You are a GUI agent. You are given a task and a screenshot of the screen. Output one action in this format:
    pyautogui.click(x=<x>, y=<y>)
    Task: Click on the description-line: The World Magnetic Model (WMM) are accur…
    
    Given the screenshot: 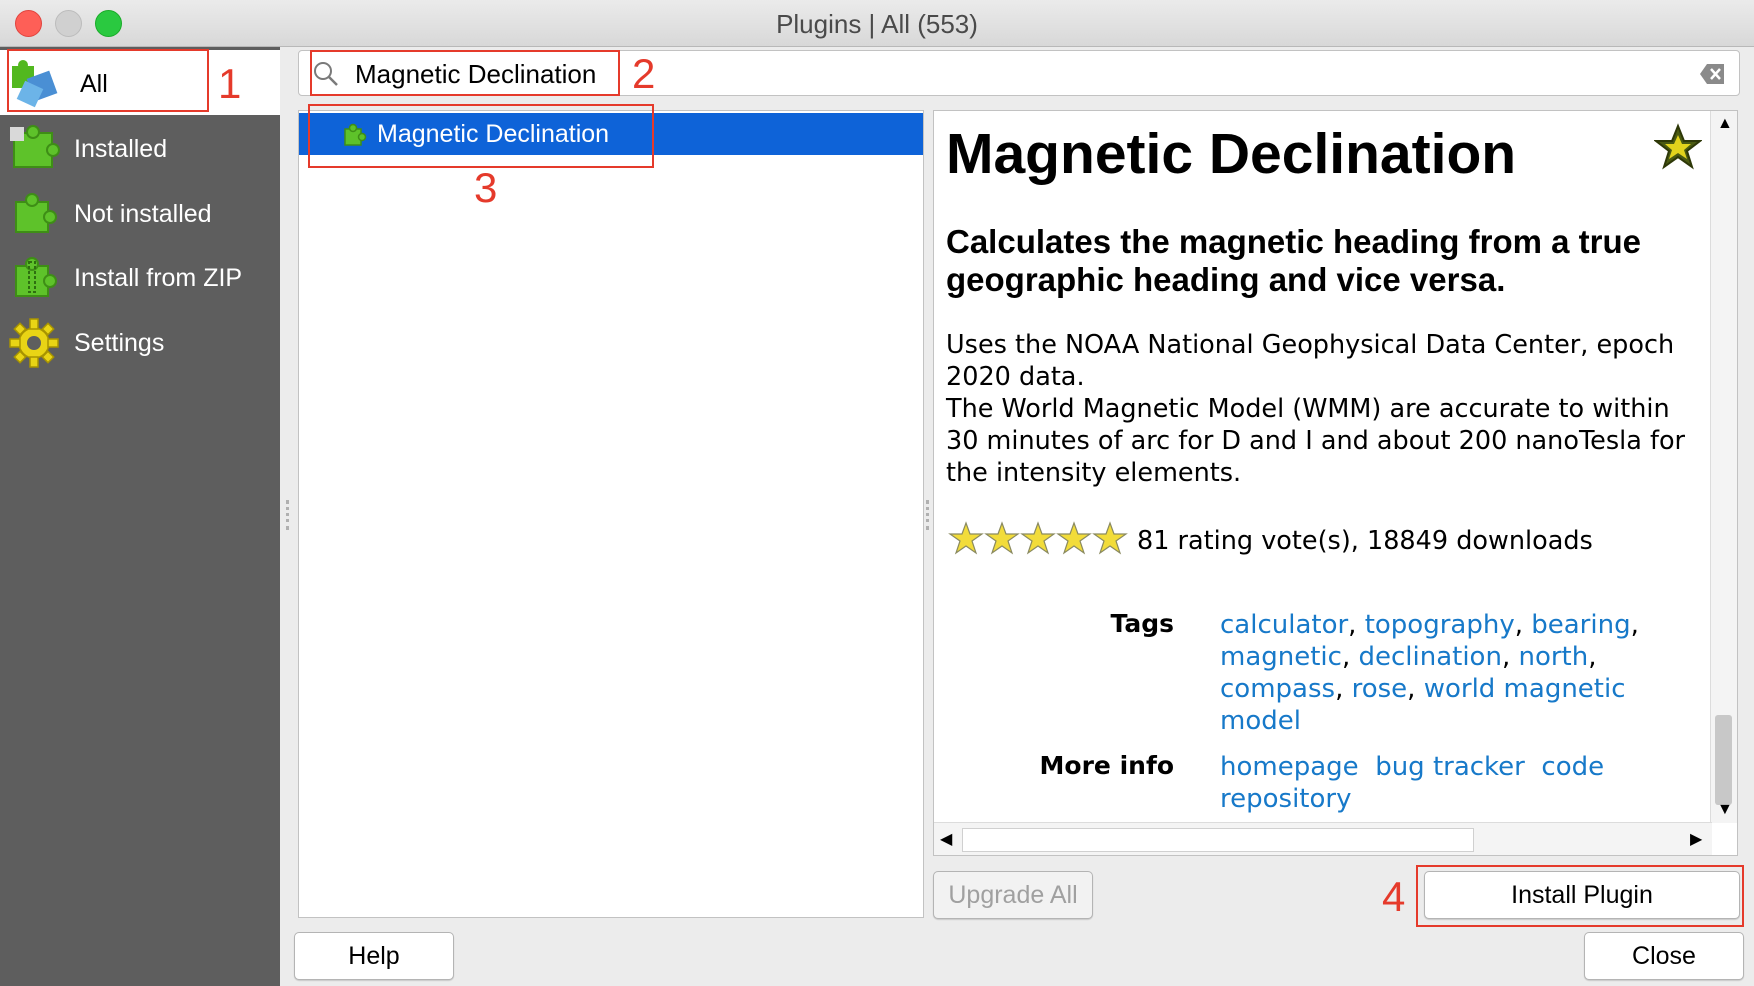 What is the action you would take?
    pyautogui.click(x=1316, y=441)
    